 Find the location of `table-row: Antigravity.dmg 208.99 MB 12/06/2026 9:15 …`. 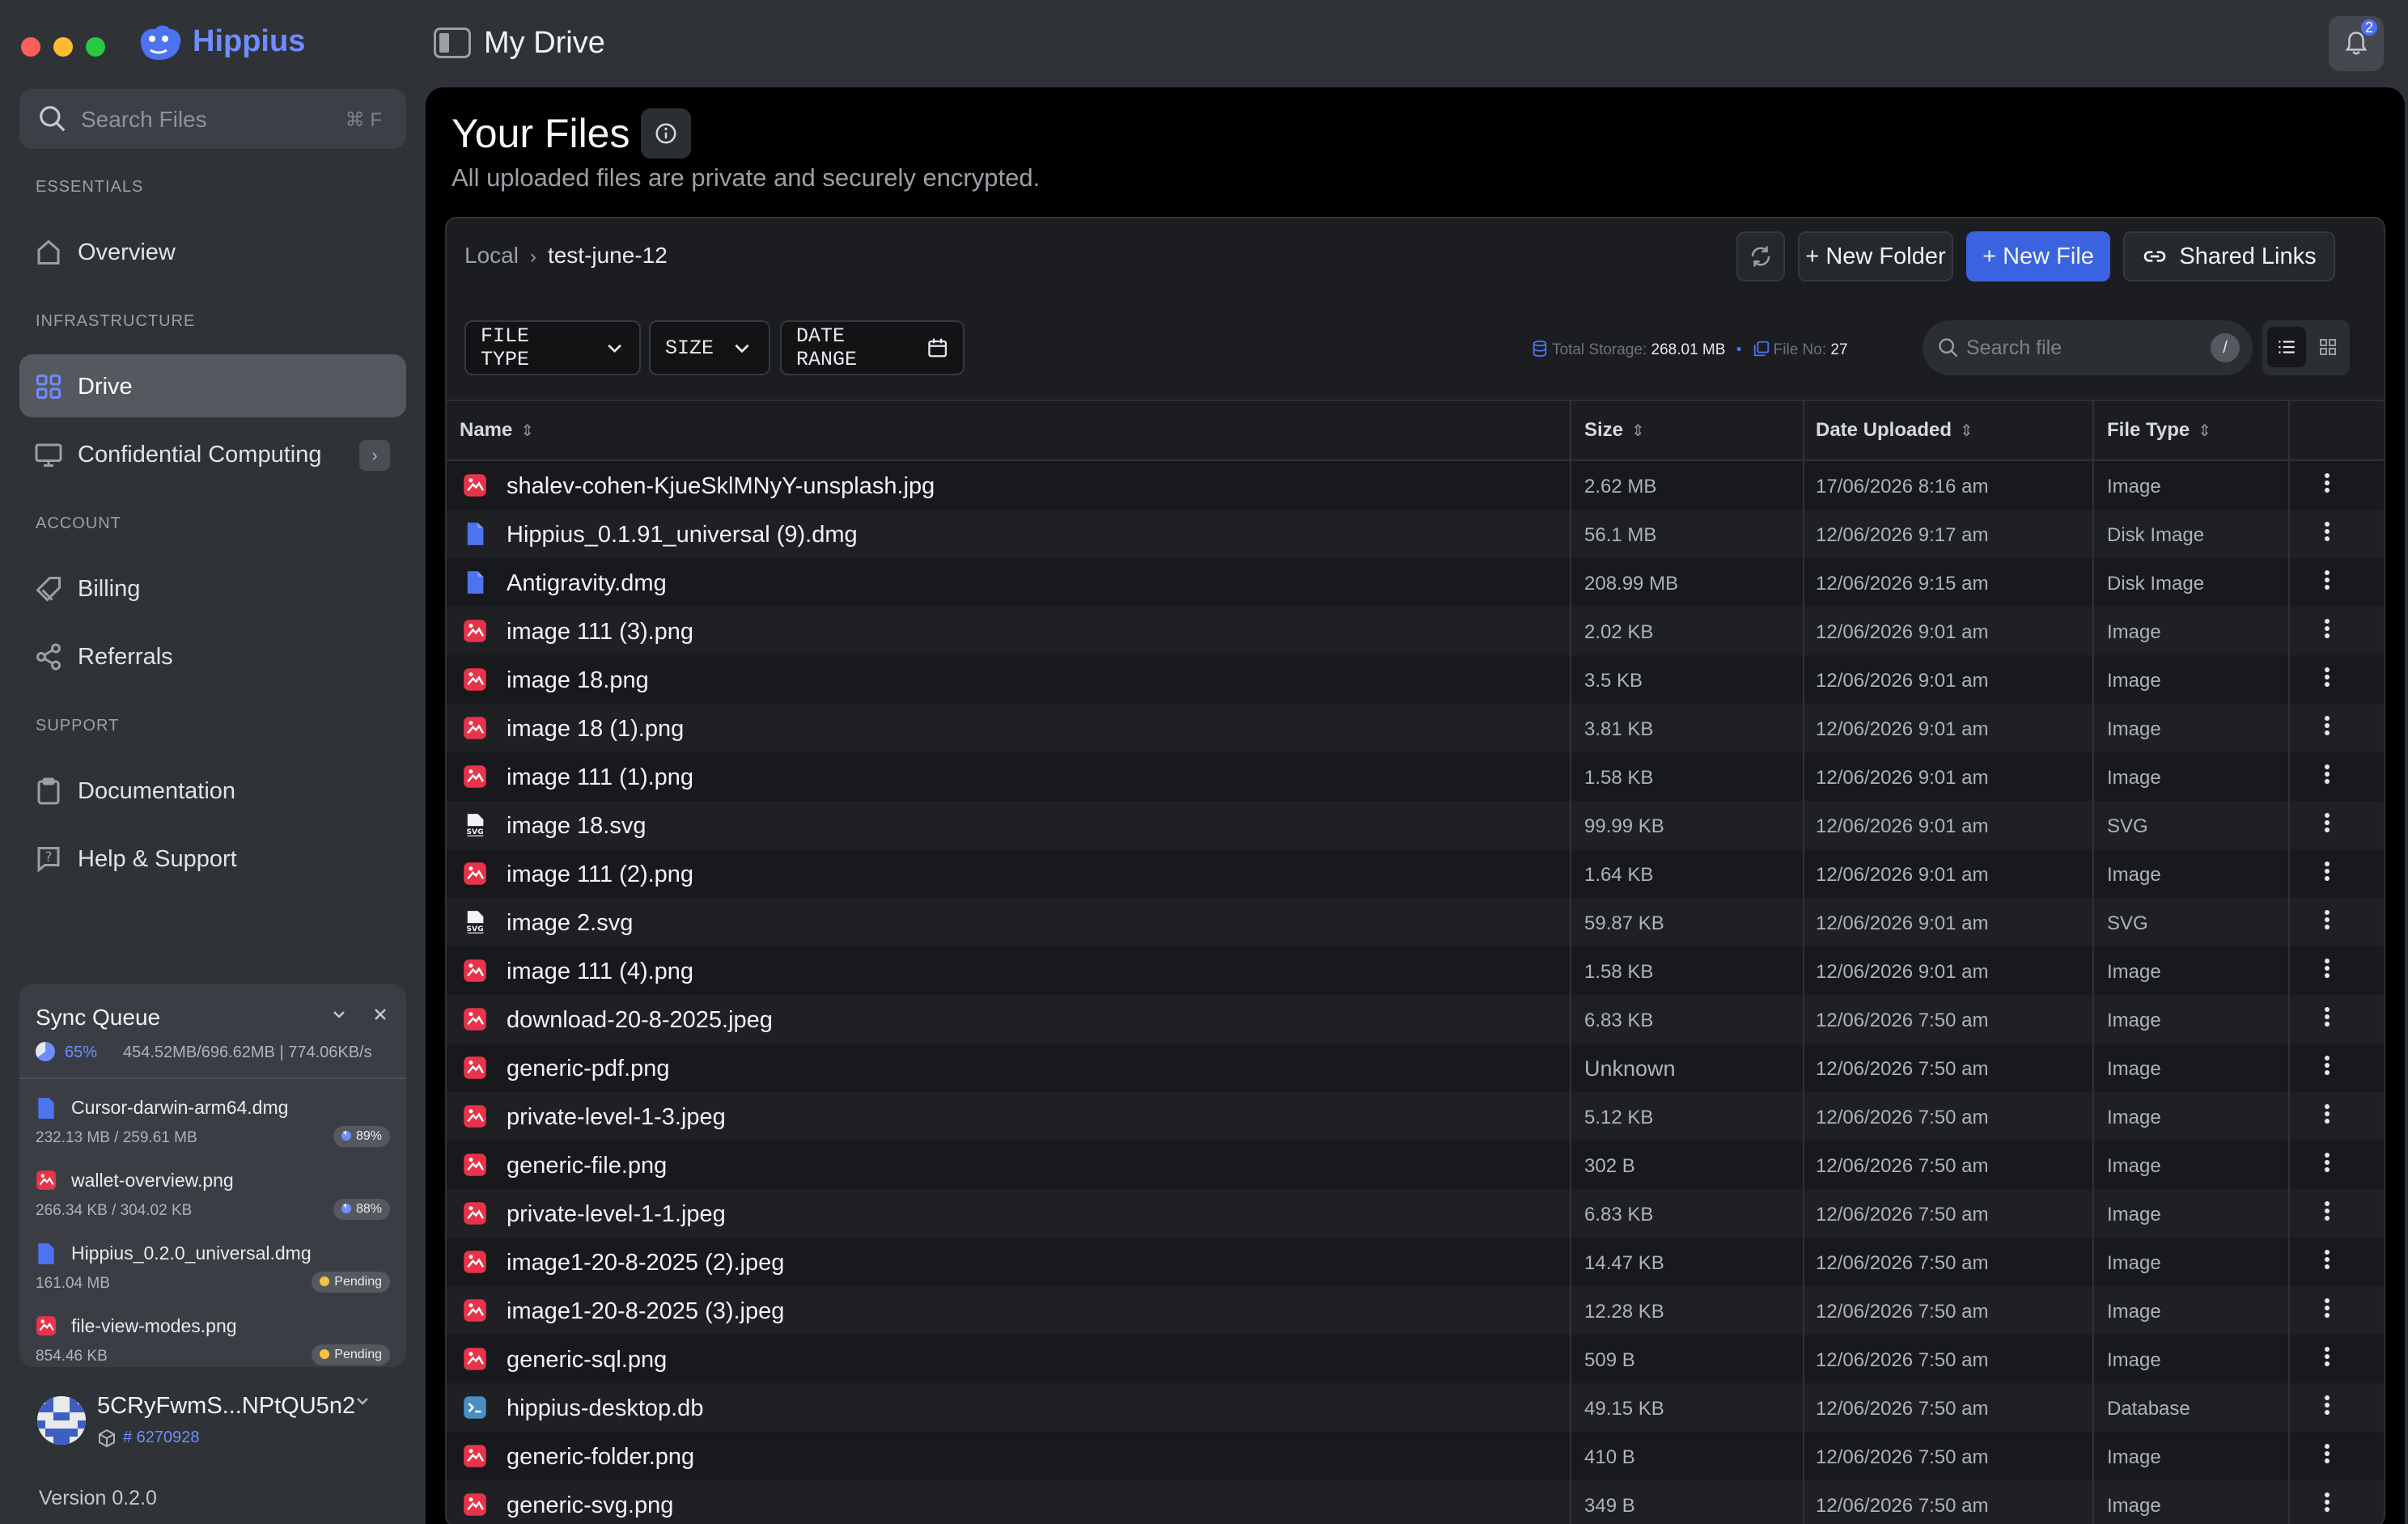

table-row: Antigravity.dmg 208.99 MB 12/06/2026 9:15 … is located at coordinates (1415, 582).